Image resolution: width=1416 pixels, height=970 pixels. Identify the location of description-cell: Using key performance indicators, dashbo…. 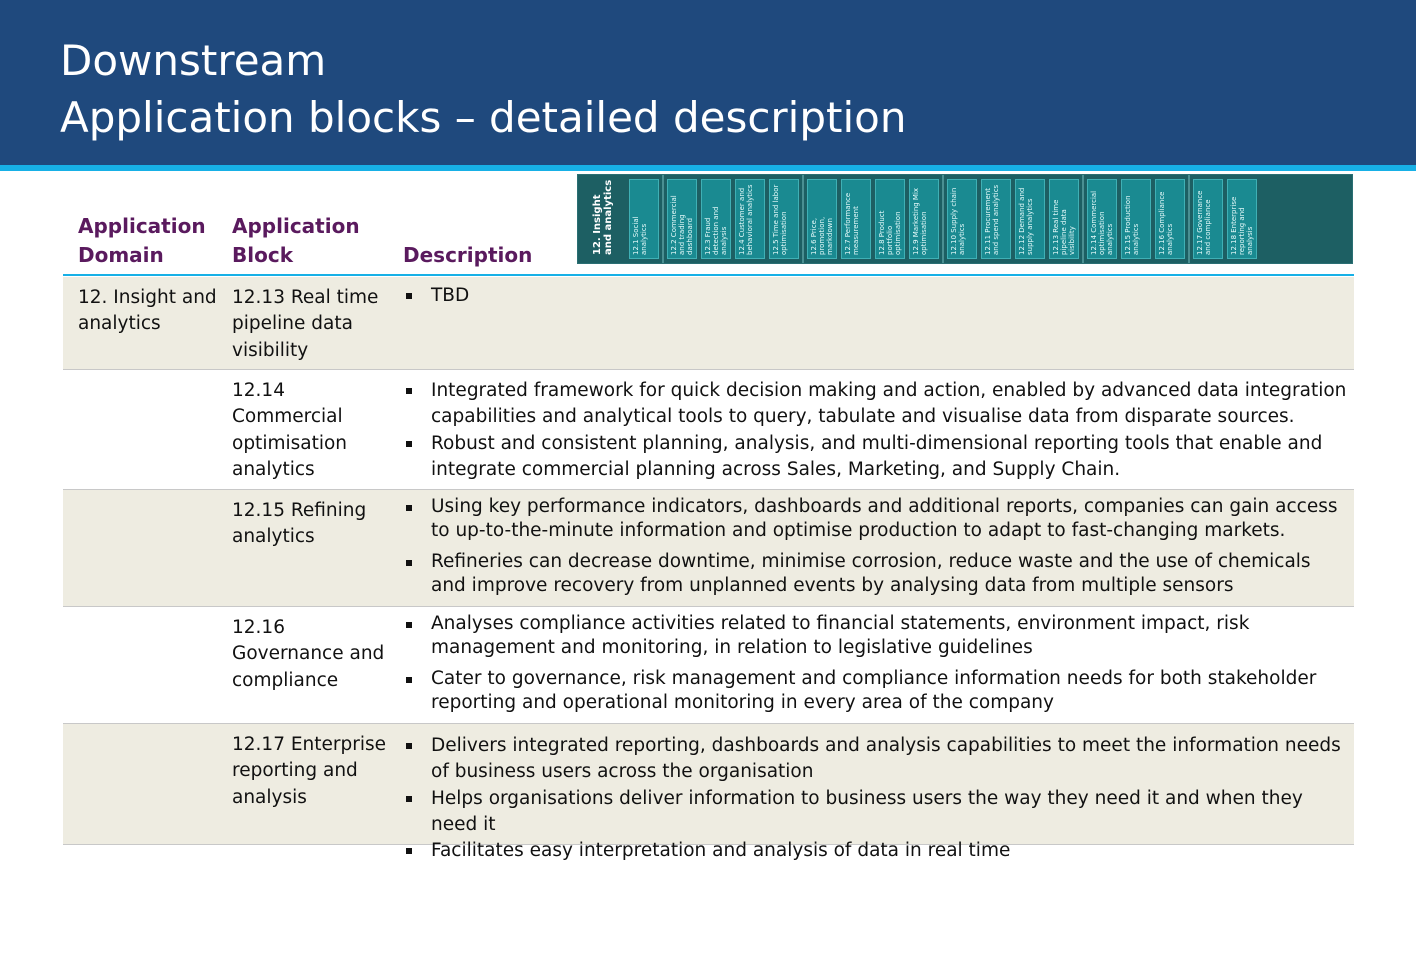
(877, 546).